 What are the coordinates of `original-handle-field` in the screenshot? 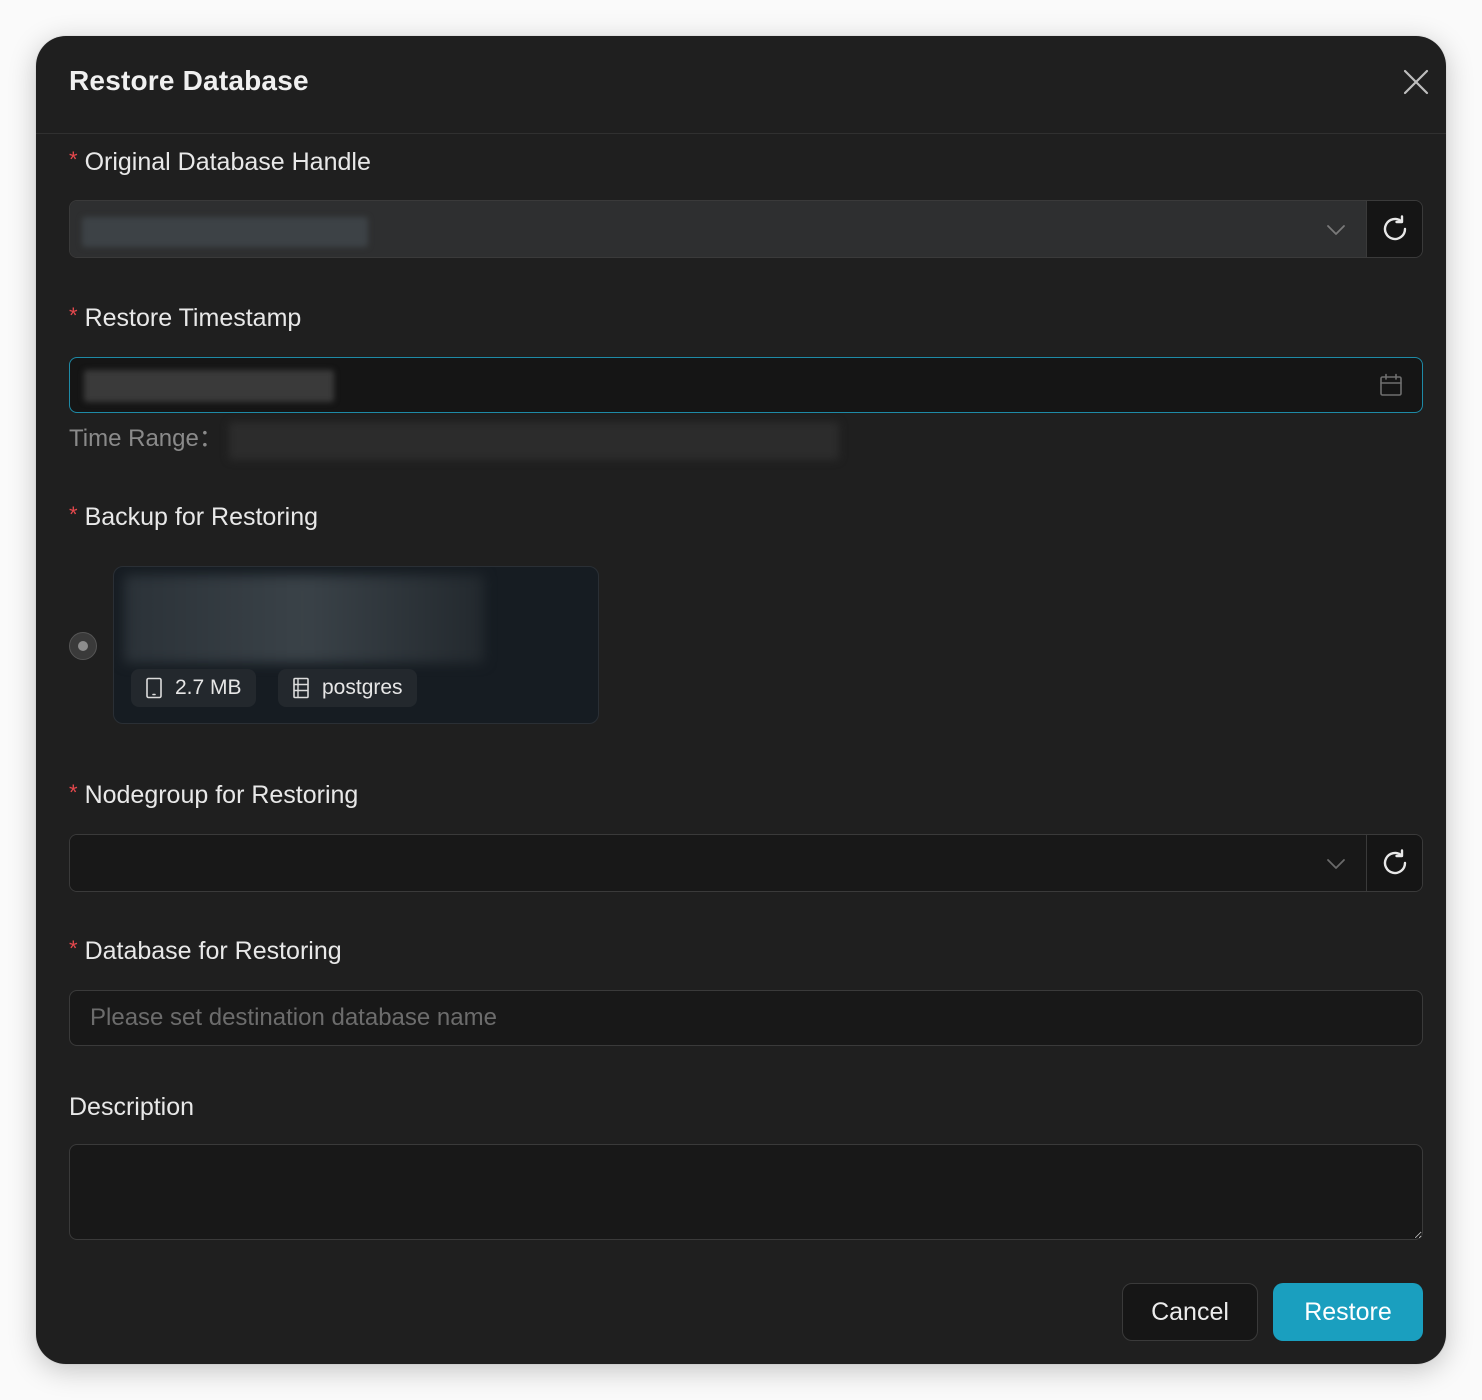 It's located at (718, 229).